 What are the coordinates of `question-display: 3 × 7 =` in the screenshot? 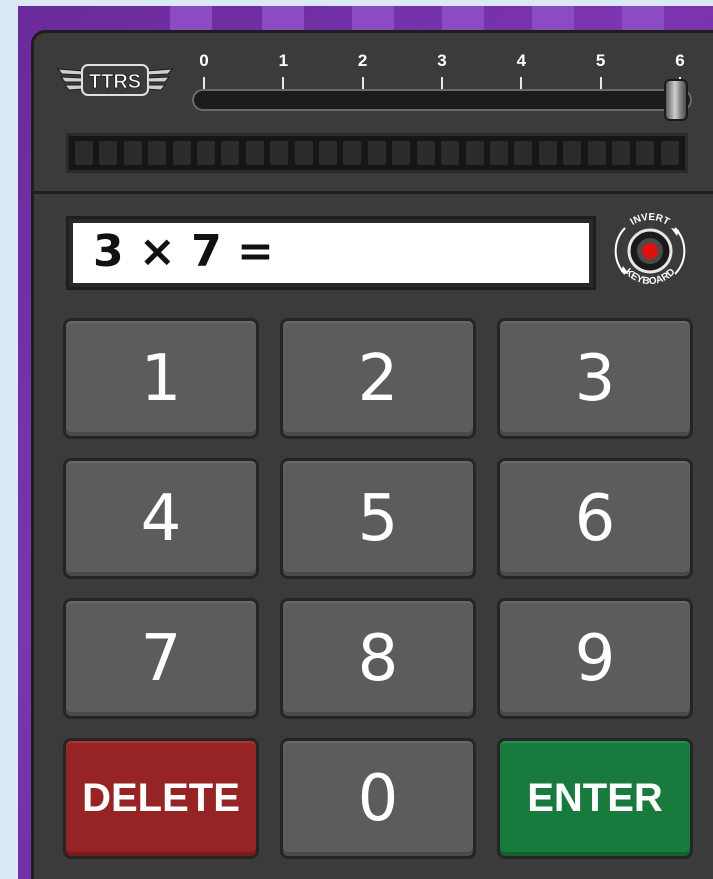 It's located at (331, 253).